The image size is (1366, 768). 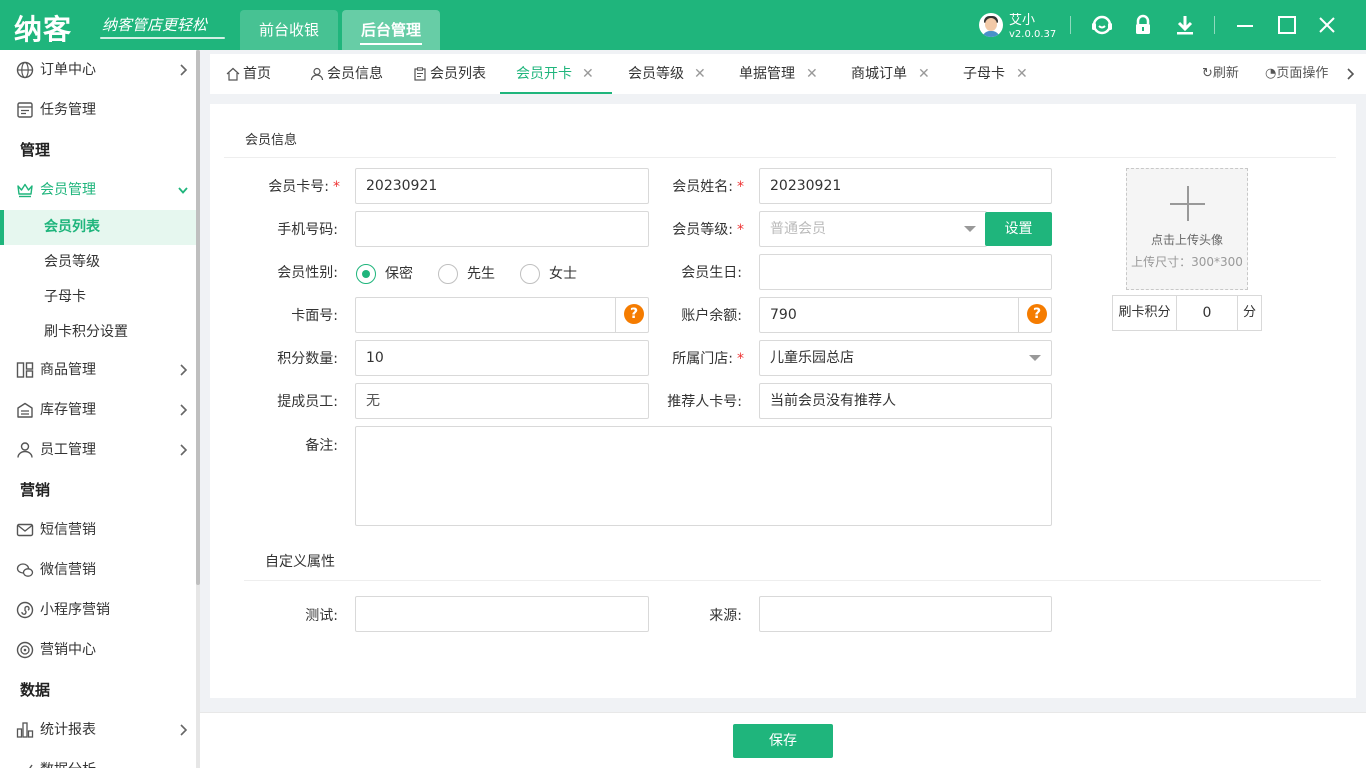 What do you see at coordinates (68, 570) in the screenshot?
I see `sidebar-item-label: 微信营销` at bounding box center [68, 570].